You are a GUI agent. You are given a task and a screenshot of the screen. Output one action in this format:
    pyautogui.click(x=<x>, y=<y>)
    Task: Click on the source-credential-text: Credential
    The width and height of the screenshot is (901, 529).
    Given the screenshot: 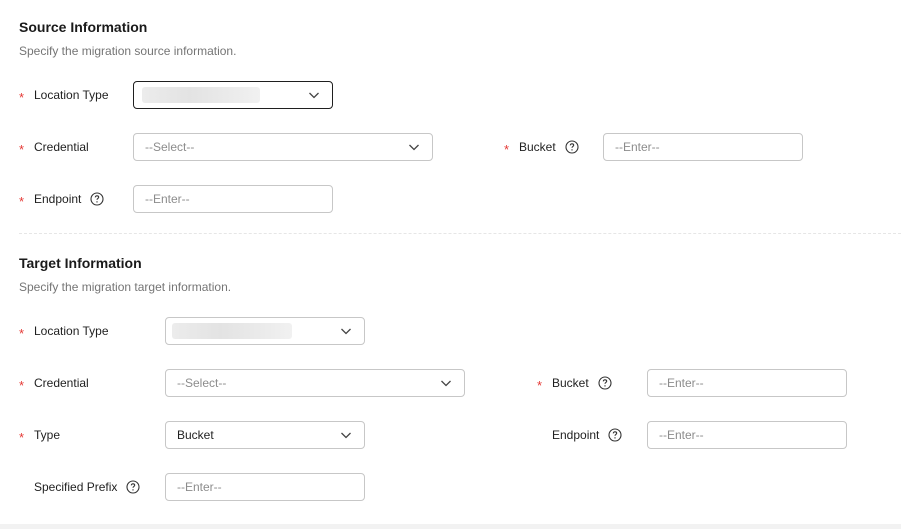 What is the action you would take?
    pyautogui.click(x=61, y=147)
    